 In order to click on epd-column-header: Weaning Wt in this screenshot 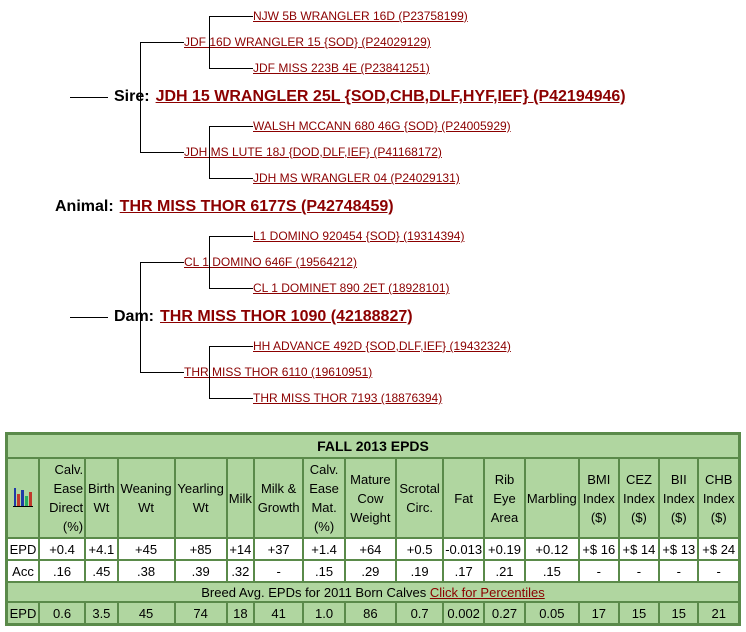, I will do `click(146, 498)`.